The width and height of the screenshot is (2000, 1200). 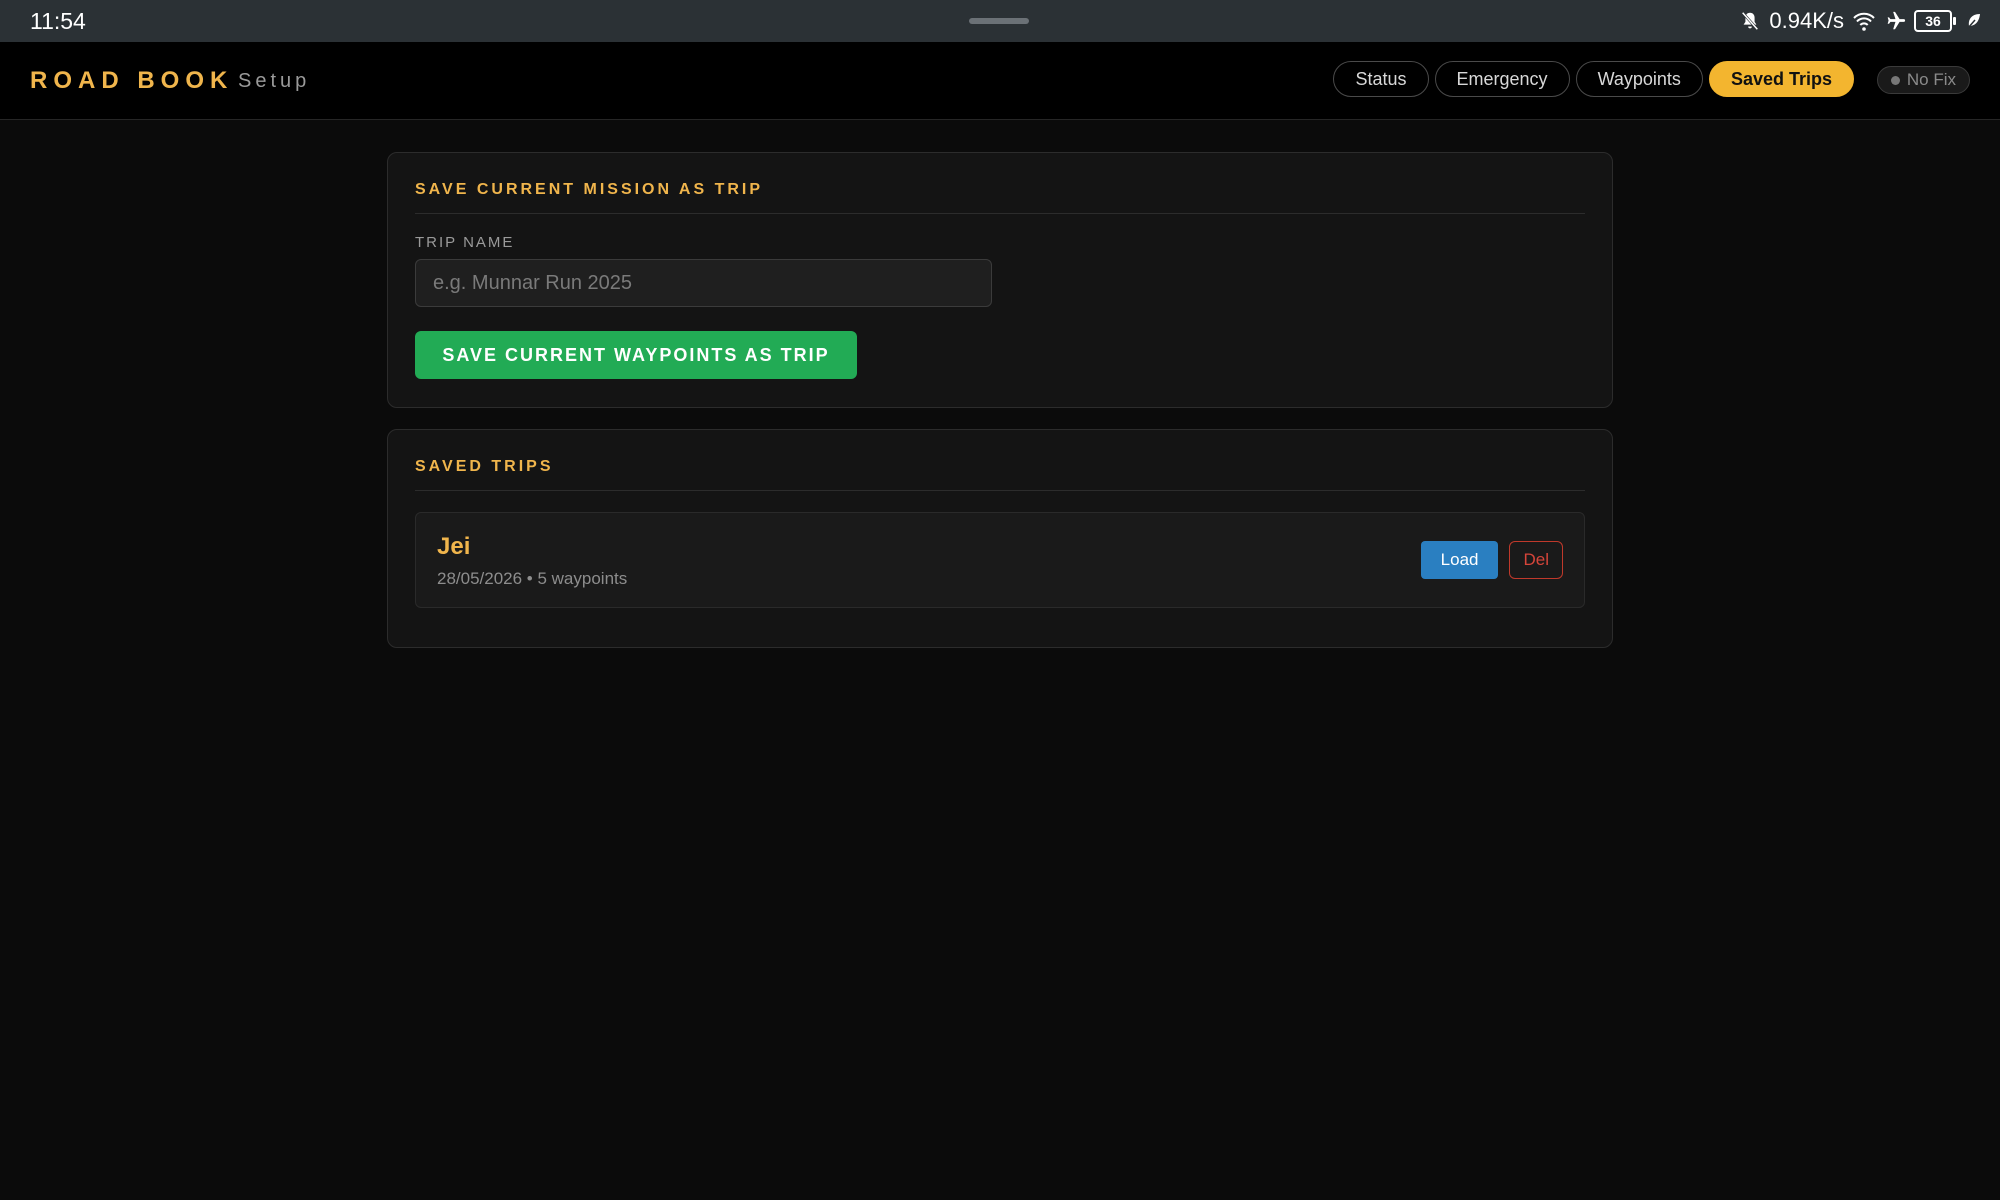 I want to click on system-status-bar: 11:54 0.94K/s 36, so click(x=1000, y=21).